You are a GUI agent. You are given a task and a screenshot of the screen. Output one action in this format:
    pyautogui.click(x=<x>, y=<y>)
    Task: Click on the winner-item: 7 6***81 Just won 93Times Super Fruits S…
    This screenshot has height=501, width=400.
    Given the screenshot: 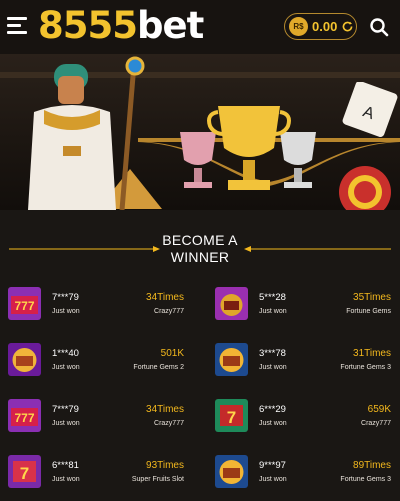 What is the action you would take?
    pyautogui.click(x=99, y=474)
    